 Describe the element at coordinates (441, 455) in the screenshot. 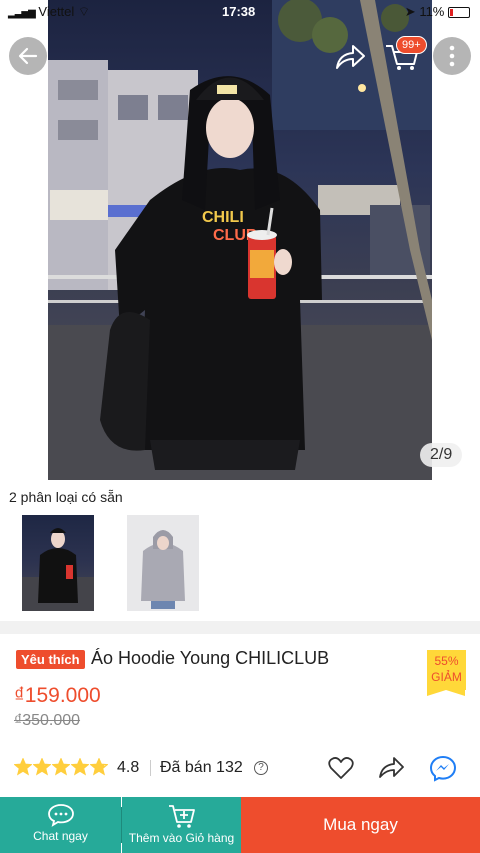

I see `gallery-page-indicator: 2/9` at that location.